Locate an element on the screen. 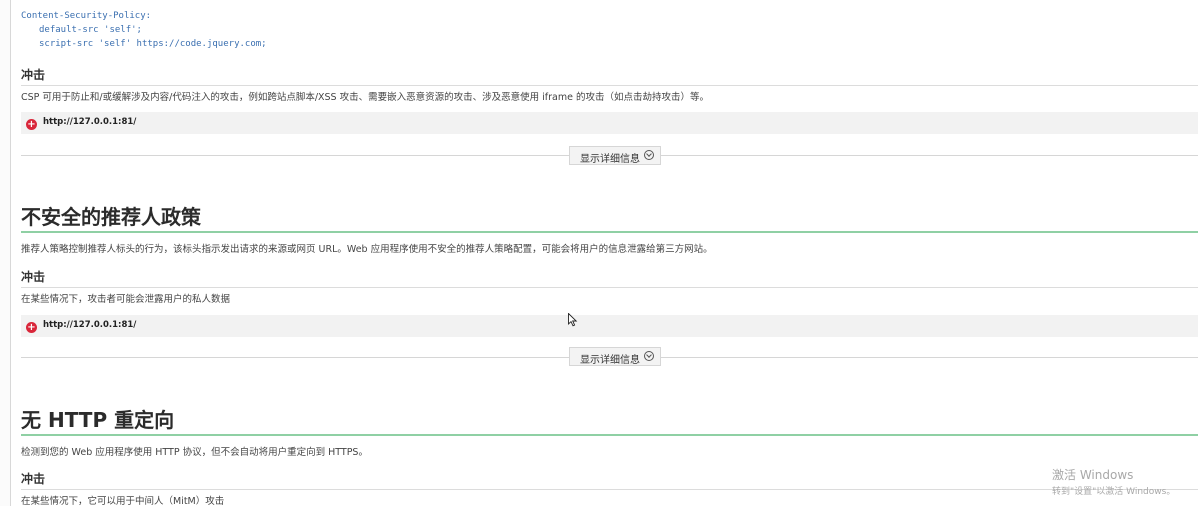  activation-watermark-hint: 转到"设置"以激活 Windows。 is located at coordinates (1114, 492).